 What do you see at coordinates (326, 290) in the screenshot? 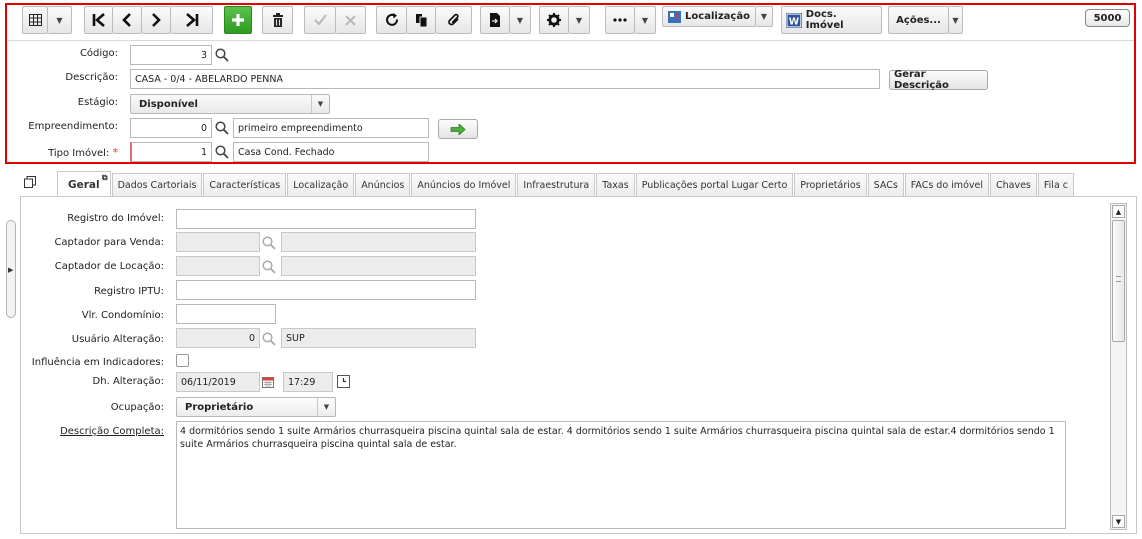
I see `registro-iptu-input` at bounding box center [326, 290].